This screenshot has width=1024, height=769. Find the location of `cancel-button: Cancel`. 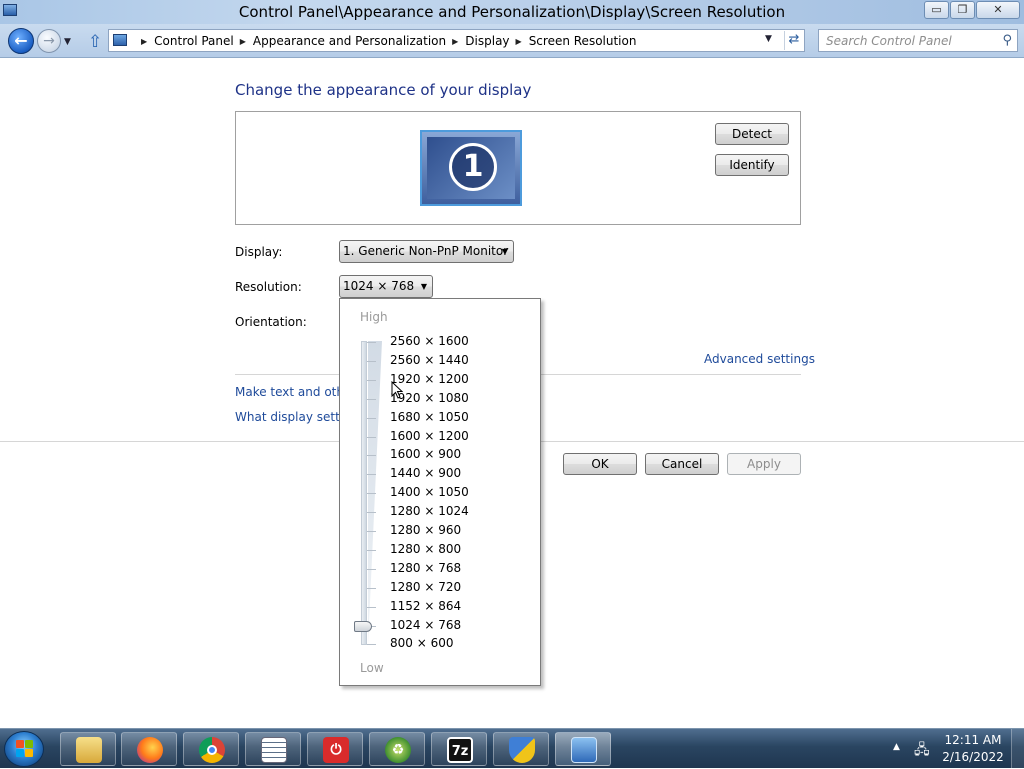

cancel-button: Cancel is located at coordinates (682, 464).